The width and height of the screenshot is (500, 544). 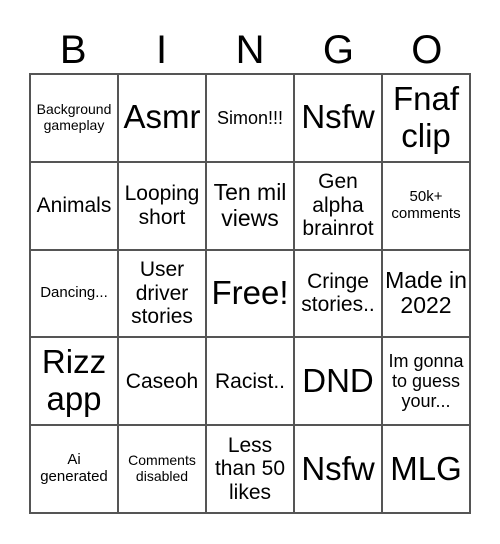 What do you see at coordinates (73, 50) in the screenshot?
I see `header-letter-b: B` at bounding box center [73, 50].